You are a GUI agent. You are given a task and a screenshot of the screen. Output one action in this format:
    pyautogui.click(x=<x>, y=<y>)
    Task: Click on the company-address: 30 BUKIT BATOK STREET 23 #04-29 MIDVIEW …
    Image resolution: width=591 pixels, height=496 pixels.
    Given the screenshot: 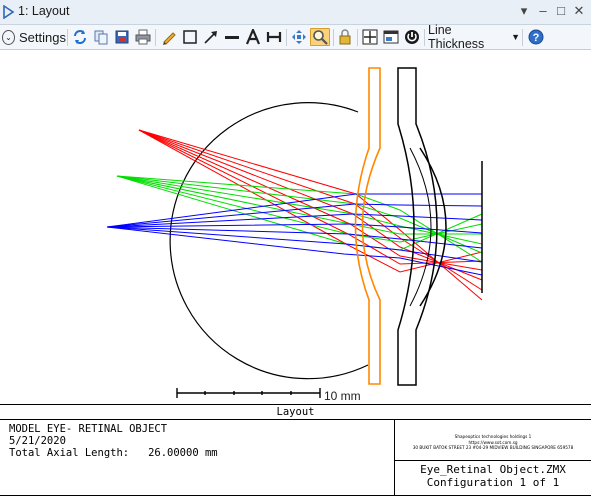 What is the action you would take?
    pyautogui.click(x=493, y=447)
    